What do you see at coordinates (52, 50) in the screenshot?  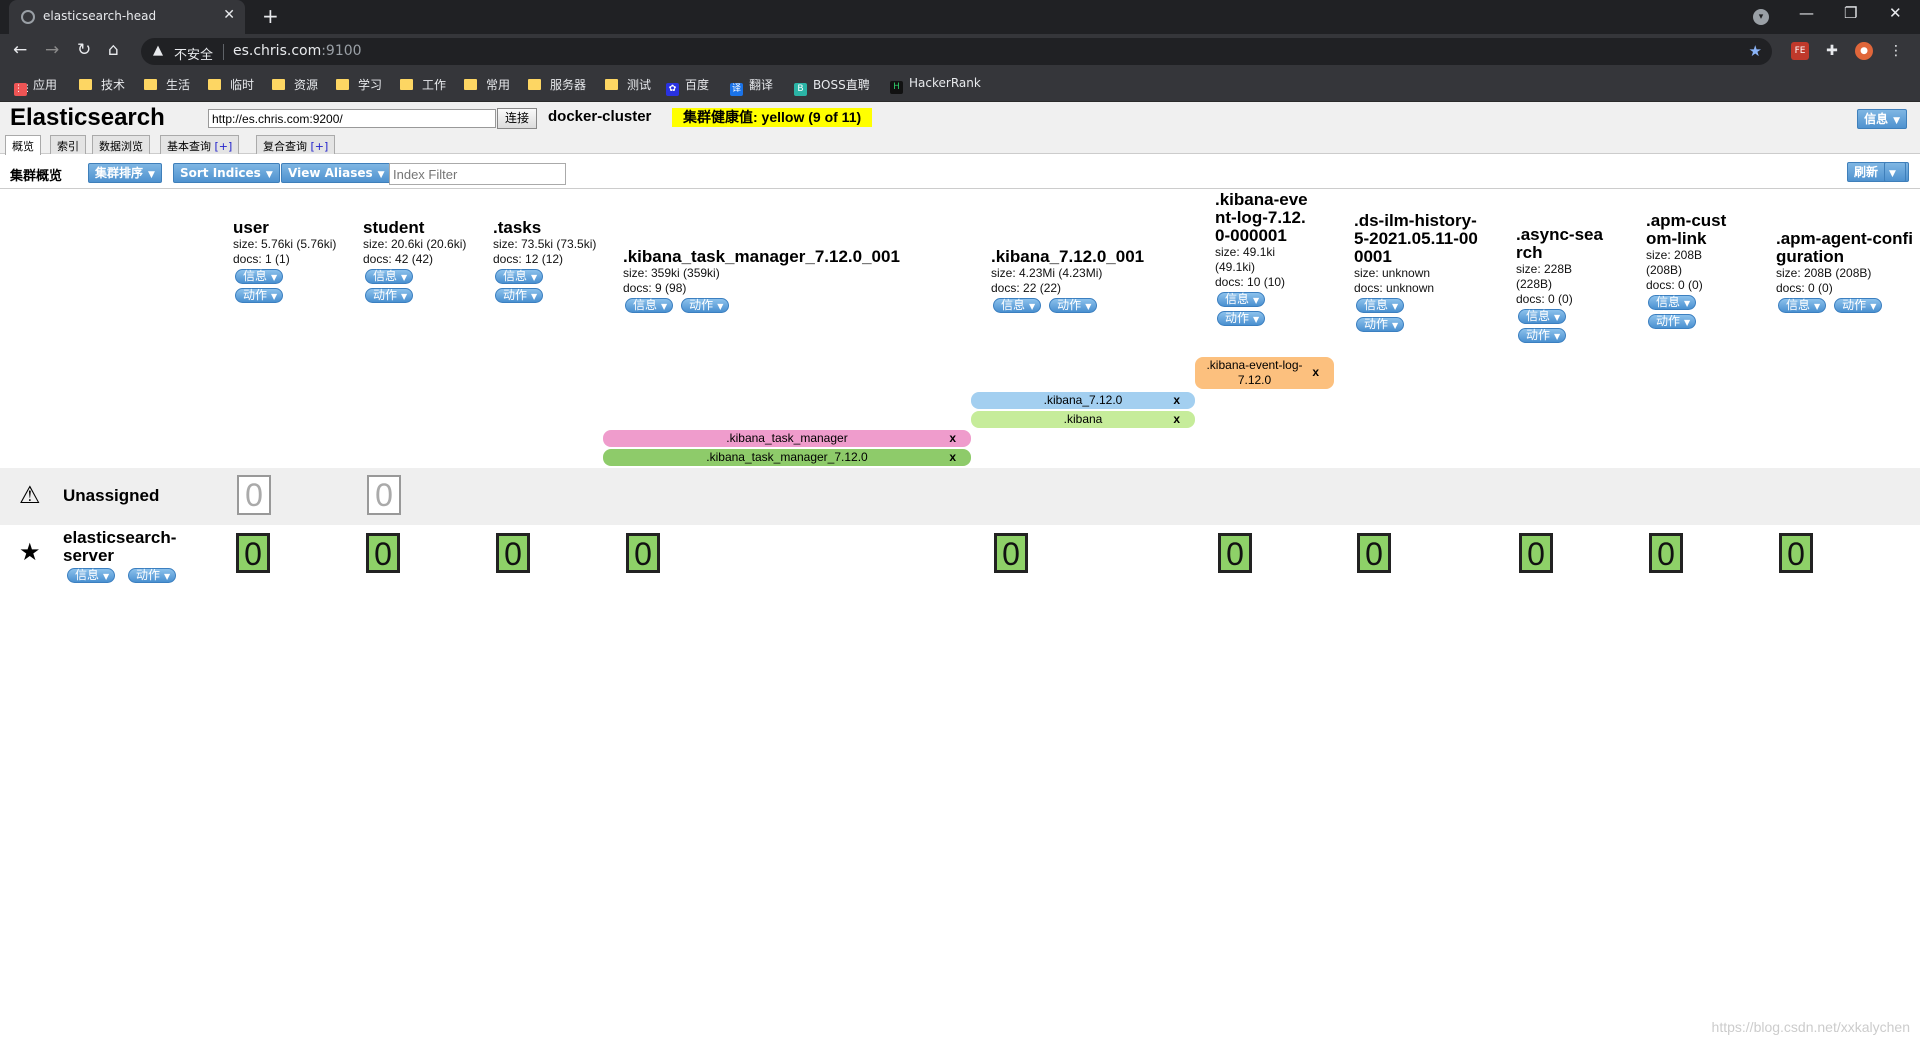 I see `forward-icon: →` at bounding box center [52, 50].